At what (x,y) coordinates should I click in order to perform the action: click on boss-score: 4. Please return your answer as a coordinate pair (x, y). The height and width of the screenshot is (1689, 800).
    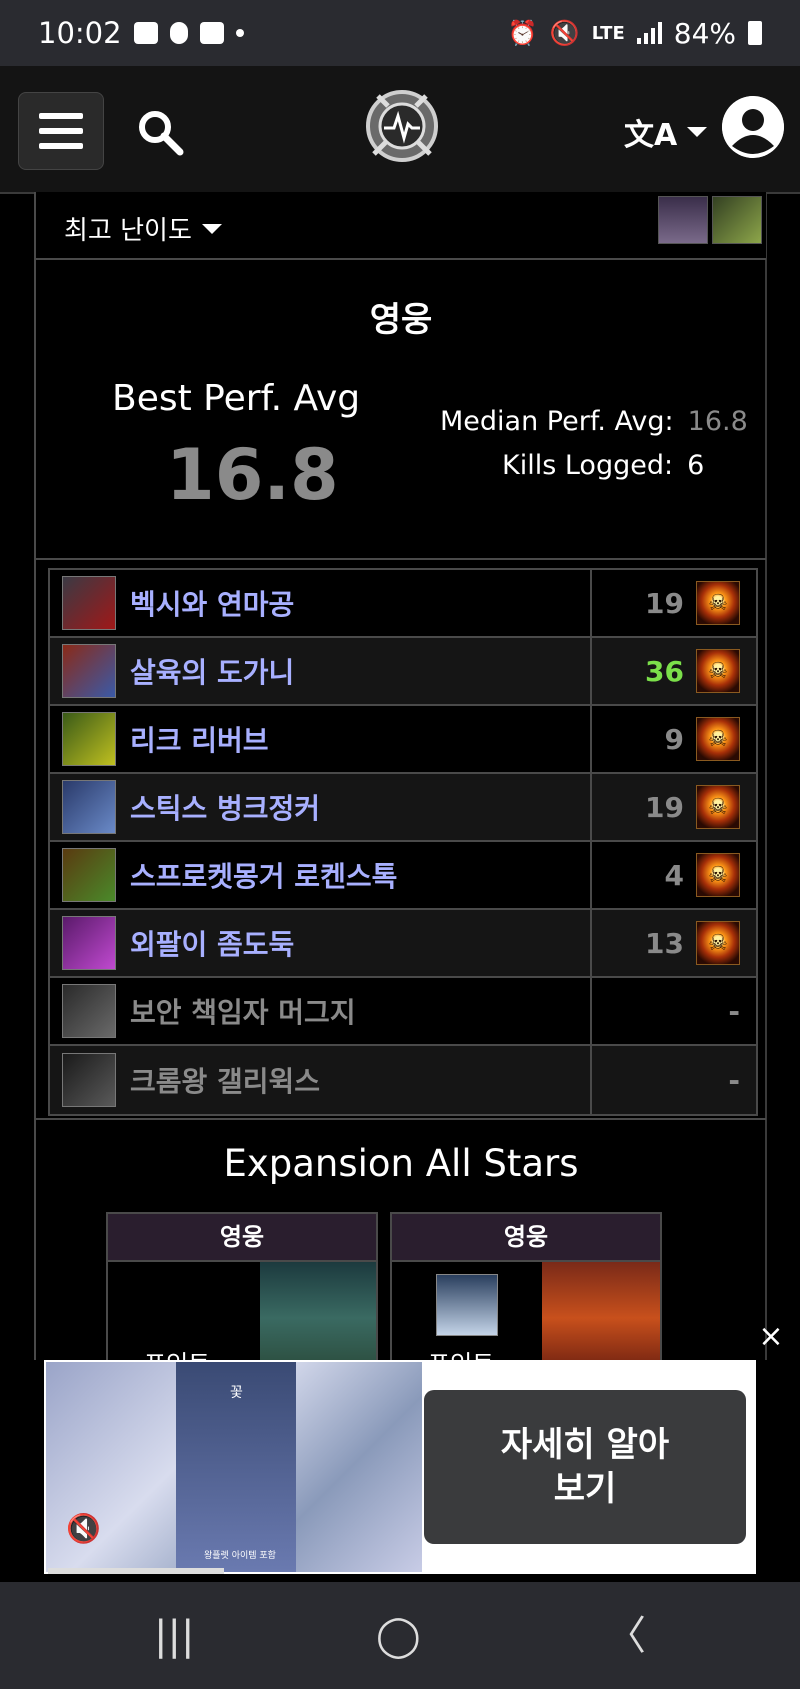
    Looking at the image, I should click on (674, 875).